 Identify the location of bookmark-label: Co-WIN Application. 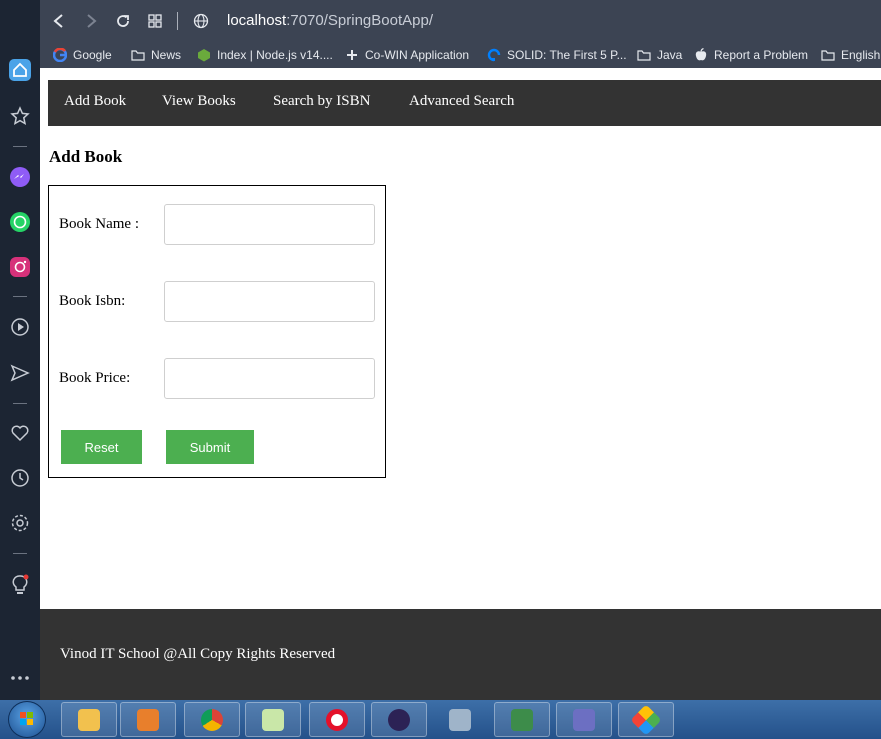
(417, 55).